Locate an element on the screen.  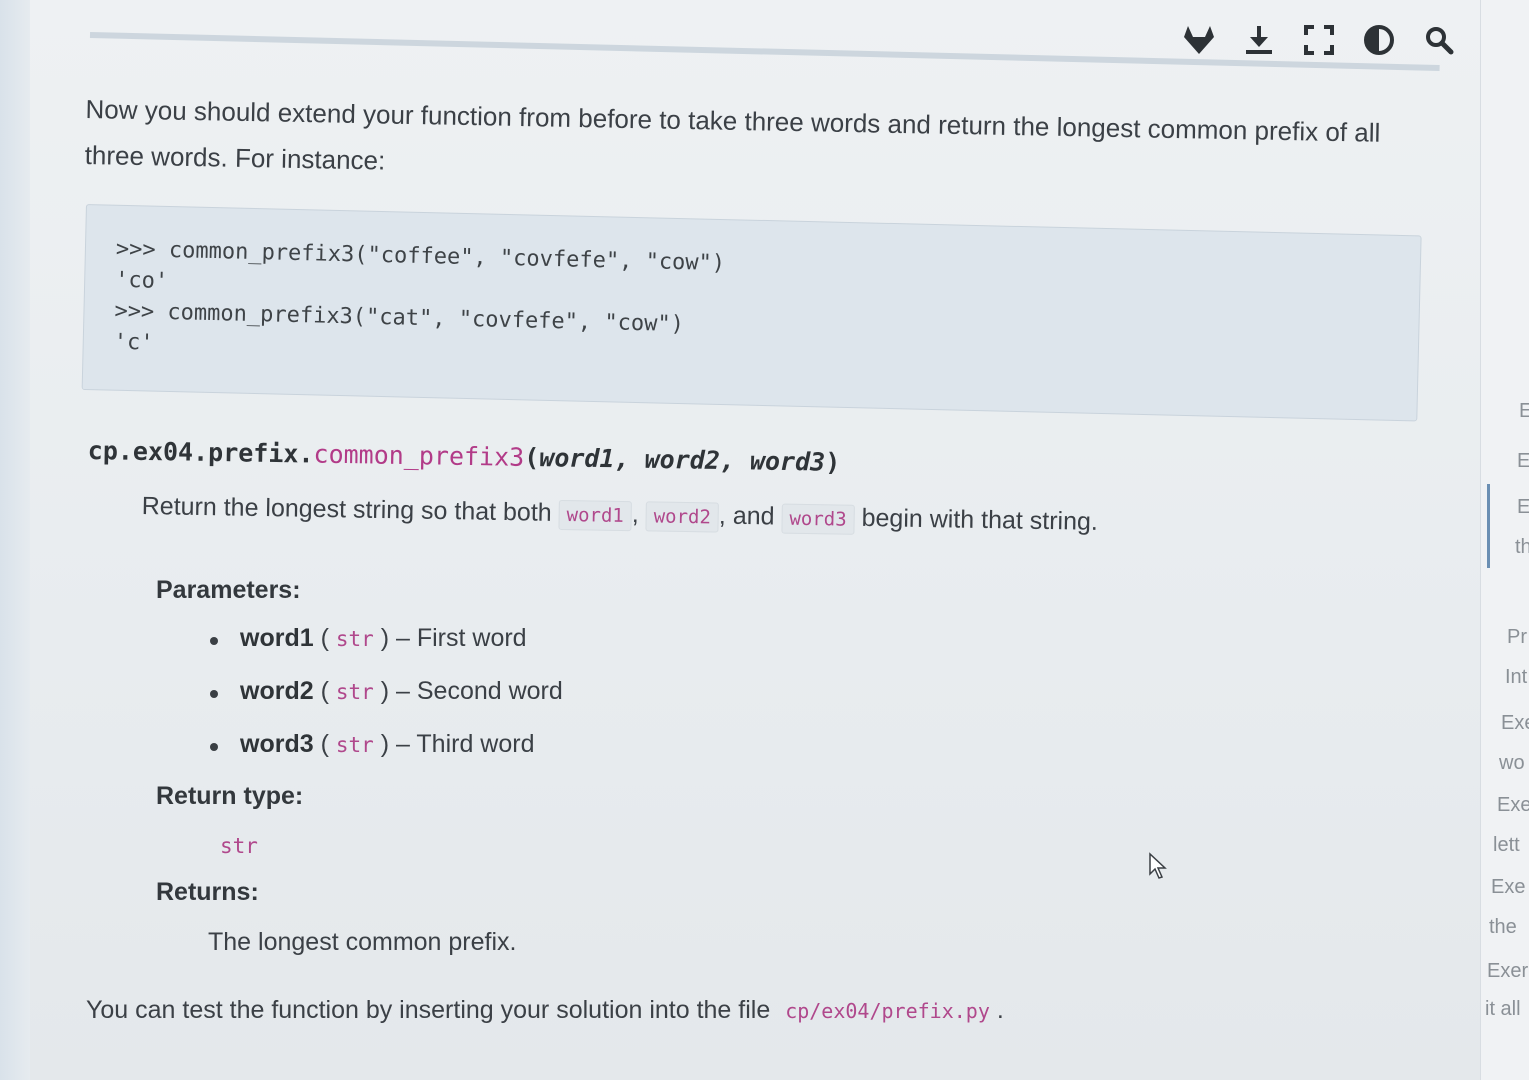
sidebar-item: Exer is located at coordinates (1507, 971).